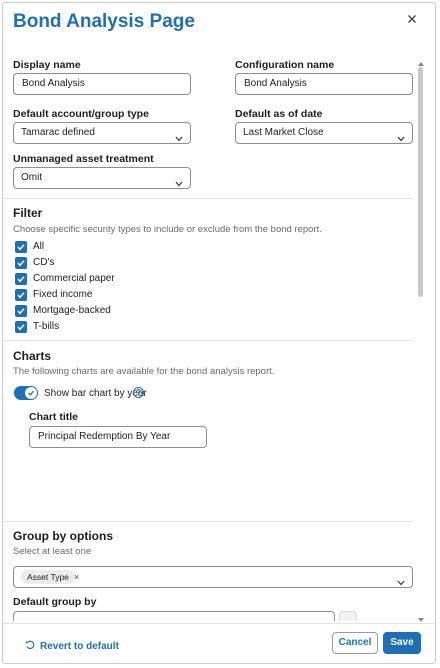  Describe the element at coordinates (44, 262) in the screenshot. I see `filter-item-label: CD's` at that location.